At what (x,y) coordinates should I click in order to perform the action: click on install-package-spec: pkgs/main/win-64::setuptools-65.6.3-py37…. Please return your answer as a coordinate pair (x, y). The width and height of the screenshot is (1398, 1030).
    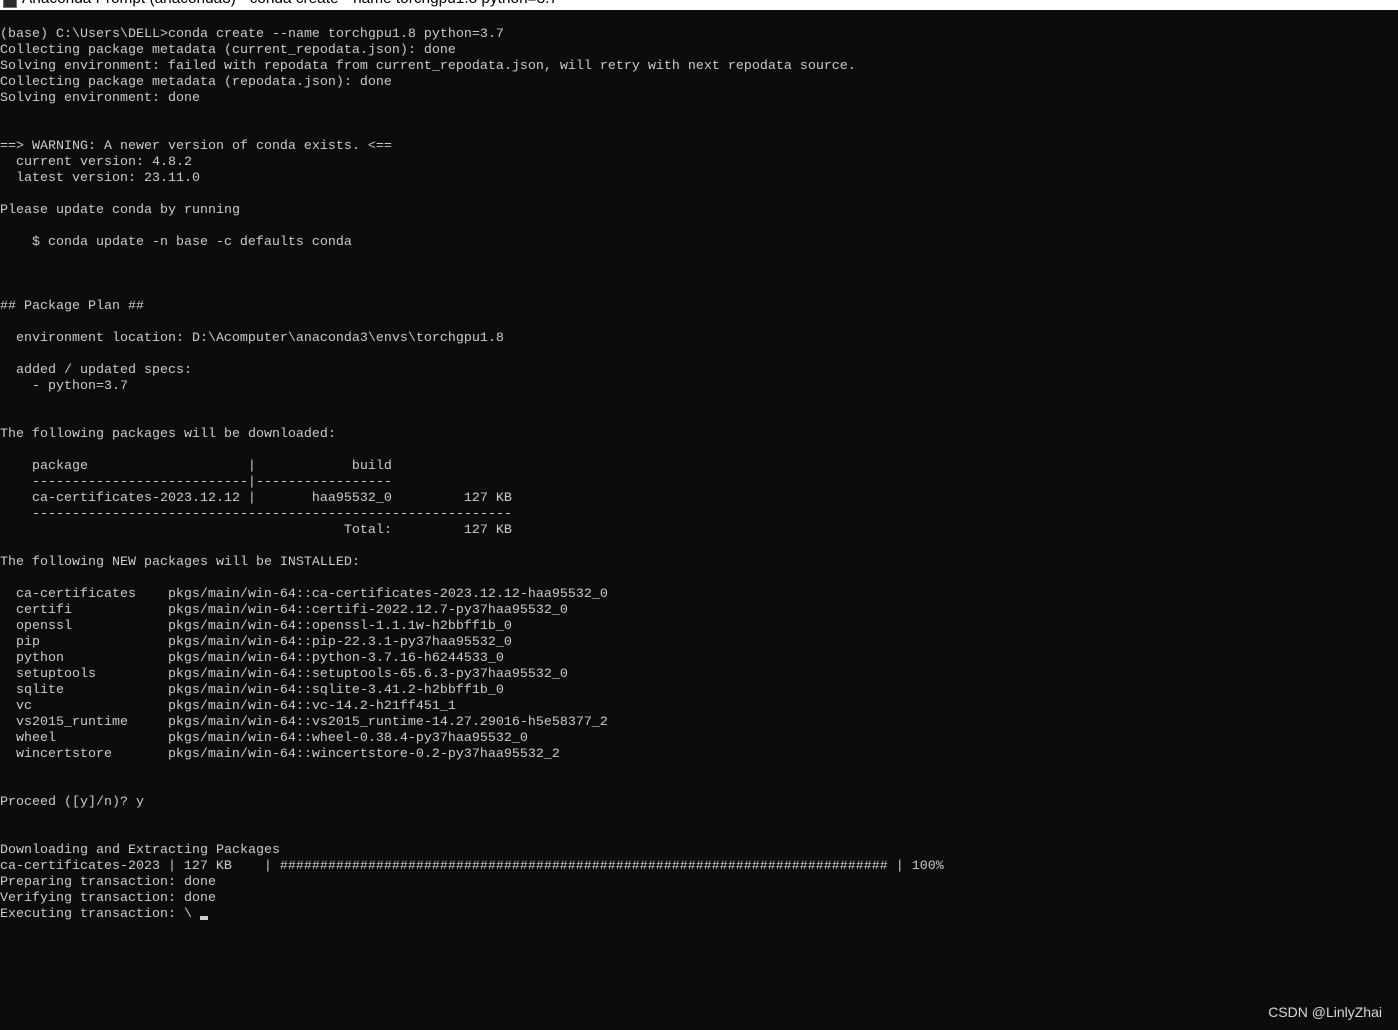
    Looking at the image, I should click on (367, 674).